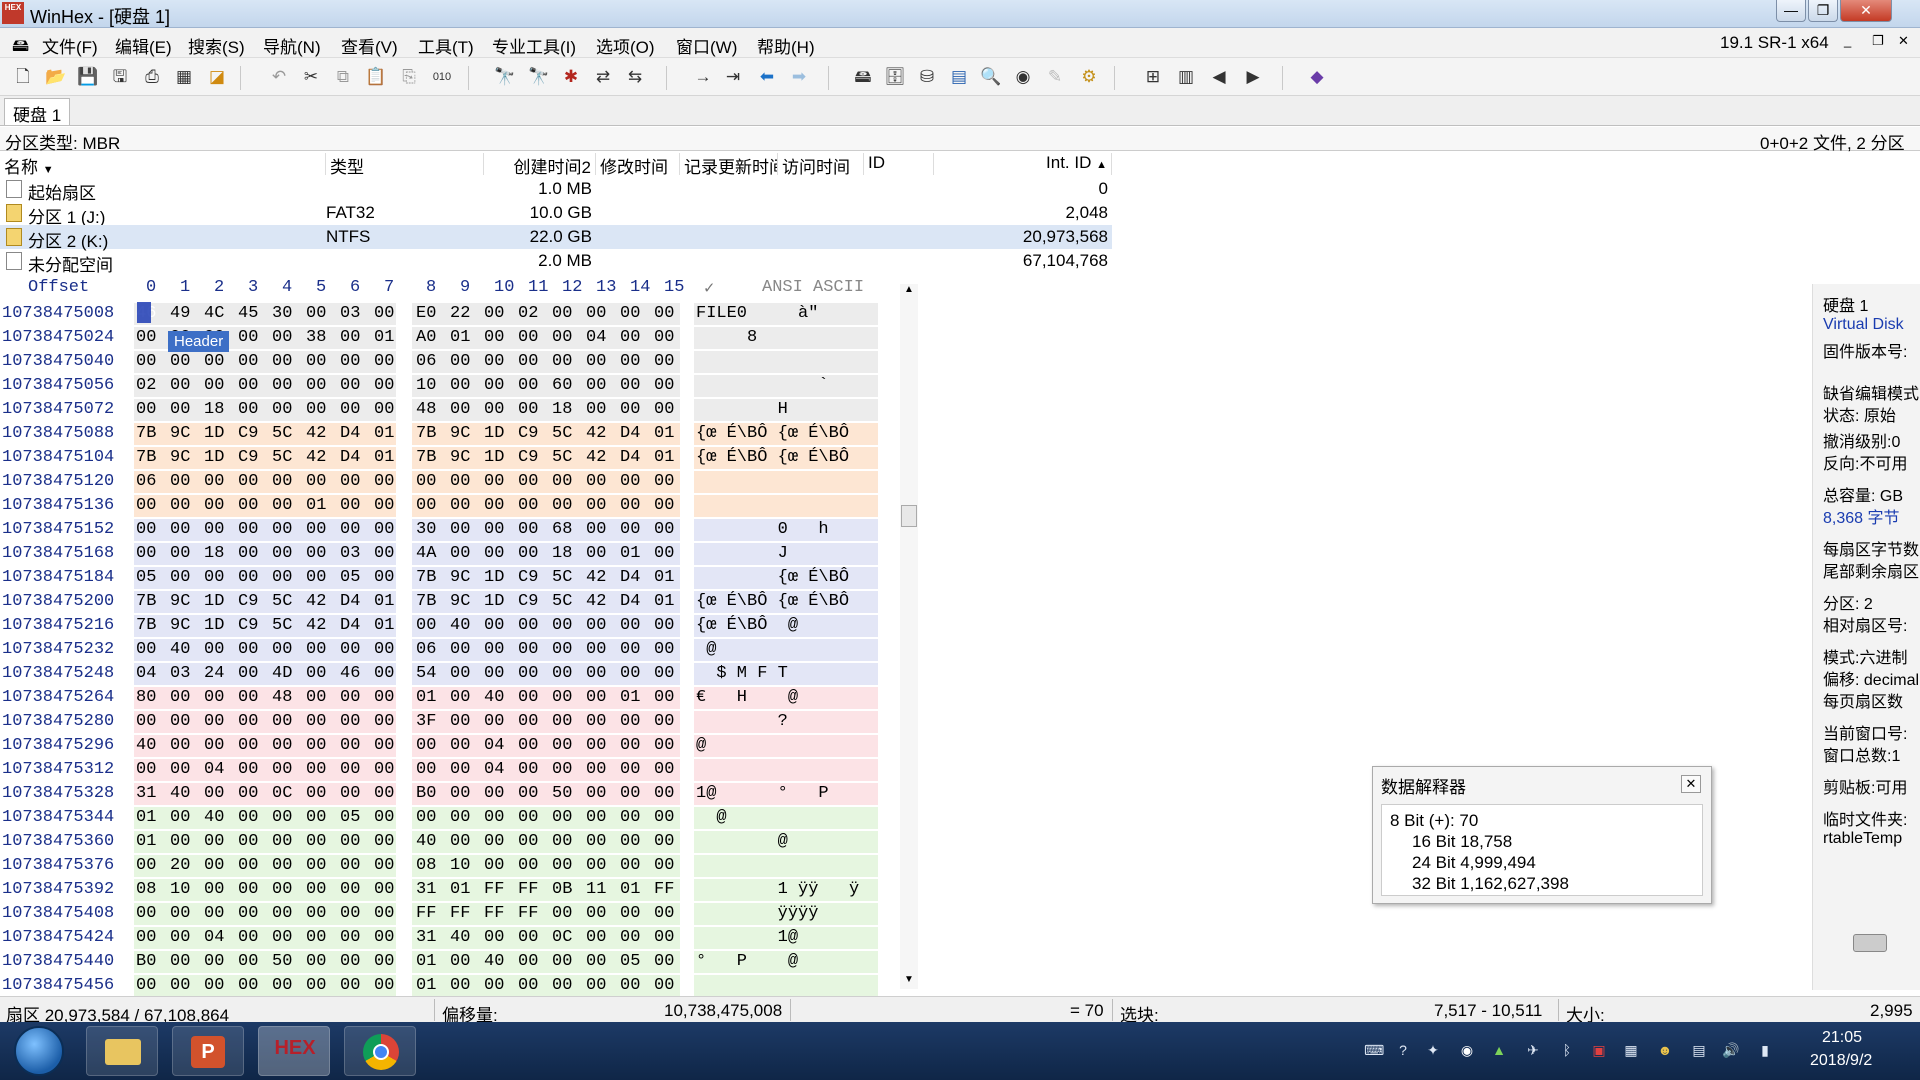 Image resolution: width=1920 pixels, height=1080 pixels. I want to click on menu-navigation: 导航(N), so click(292, 45).